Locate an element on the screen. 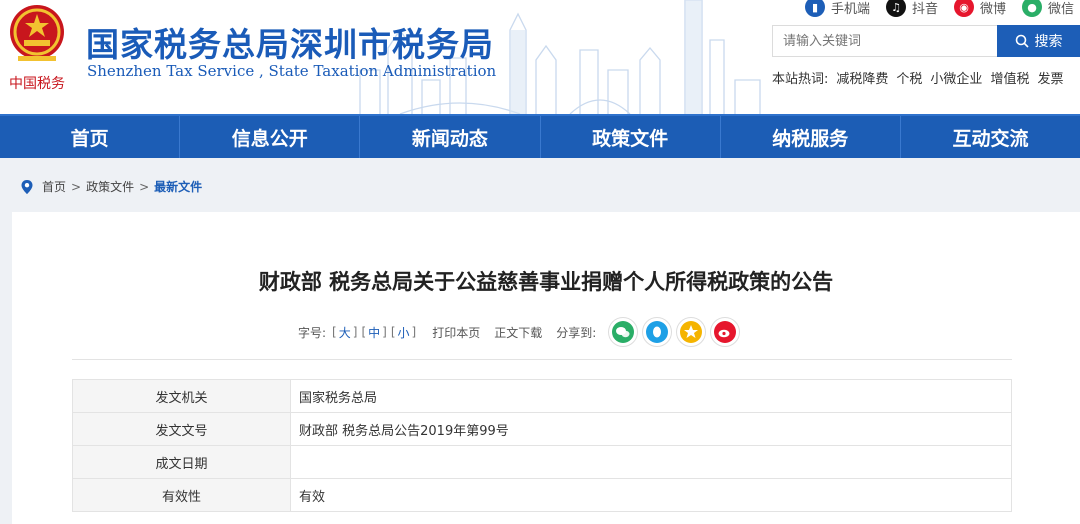 The image size is (1080, 524). table-row: 成文日期 is located at coordinates (542, 462).